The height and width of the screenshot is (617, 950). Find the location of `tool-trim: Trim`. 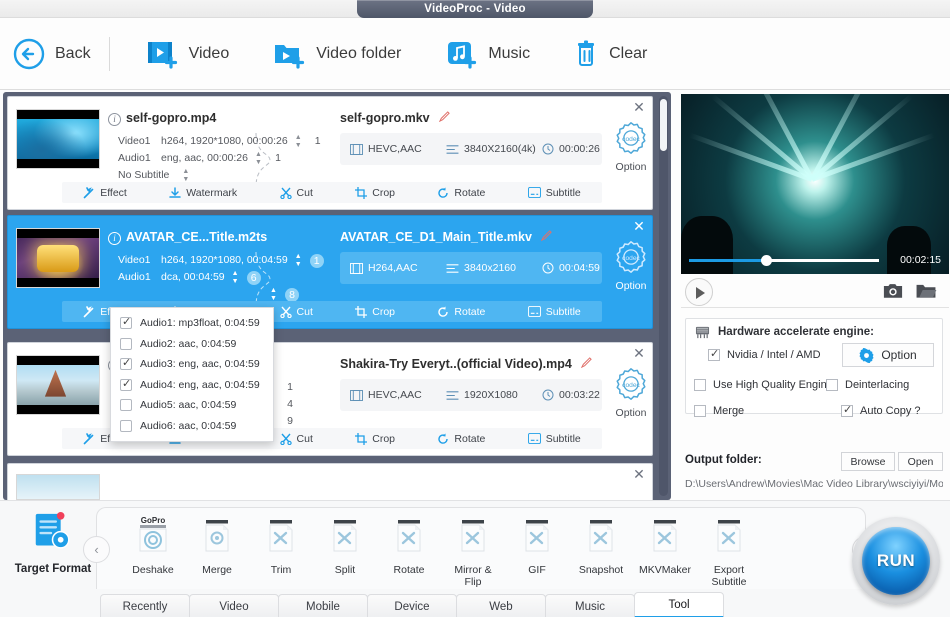

tool-trim: Trim is located at coordinates (281, 545).